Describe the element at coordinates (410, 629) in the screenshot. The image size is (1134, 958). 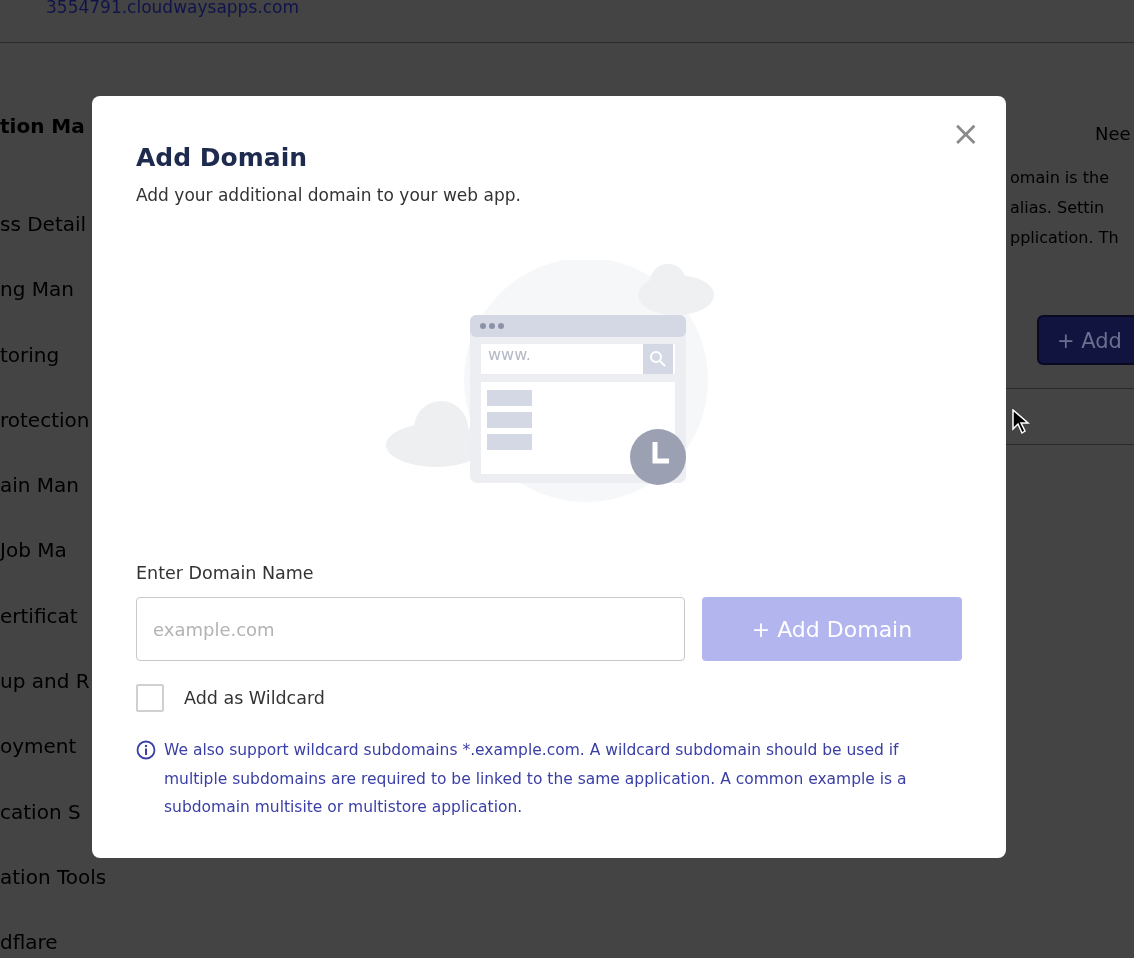
I see `domain-input: example.com` at that location.